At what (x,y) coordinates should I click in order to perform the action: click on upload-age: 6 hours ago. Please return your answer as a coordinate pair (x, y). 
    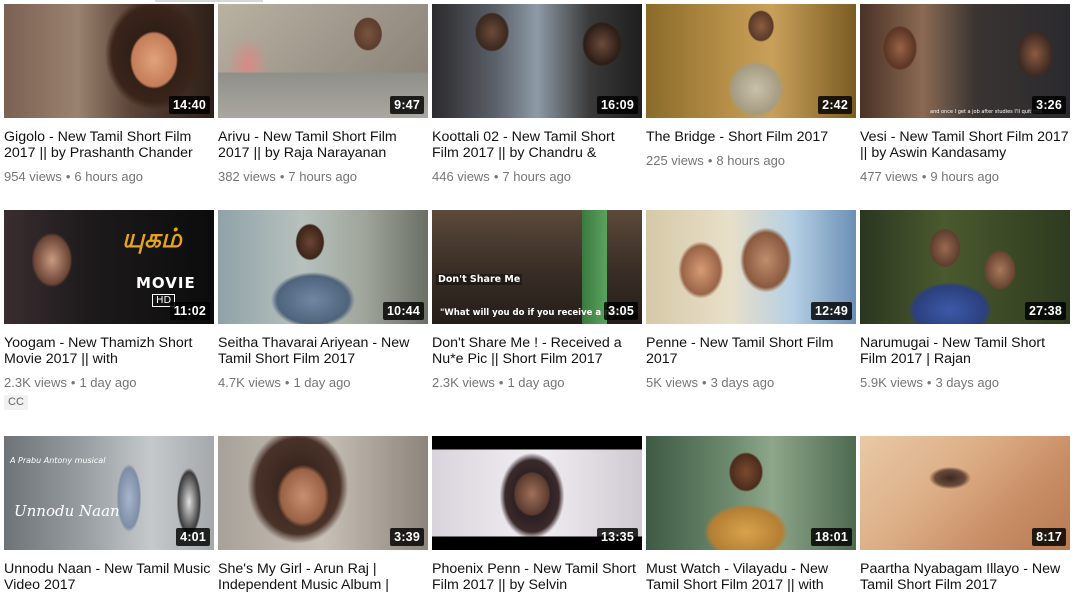
    Looking at the image, I should click on (109, 176).